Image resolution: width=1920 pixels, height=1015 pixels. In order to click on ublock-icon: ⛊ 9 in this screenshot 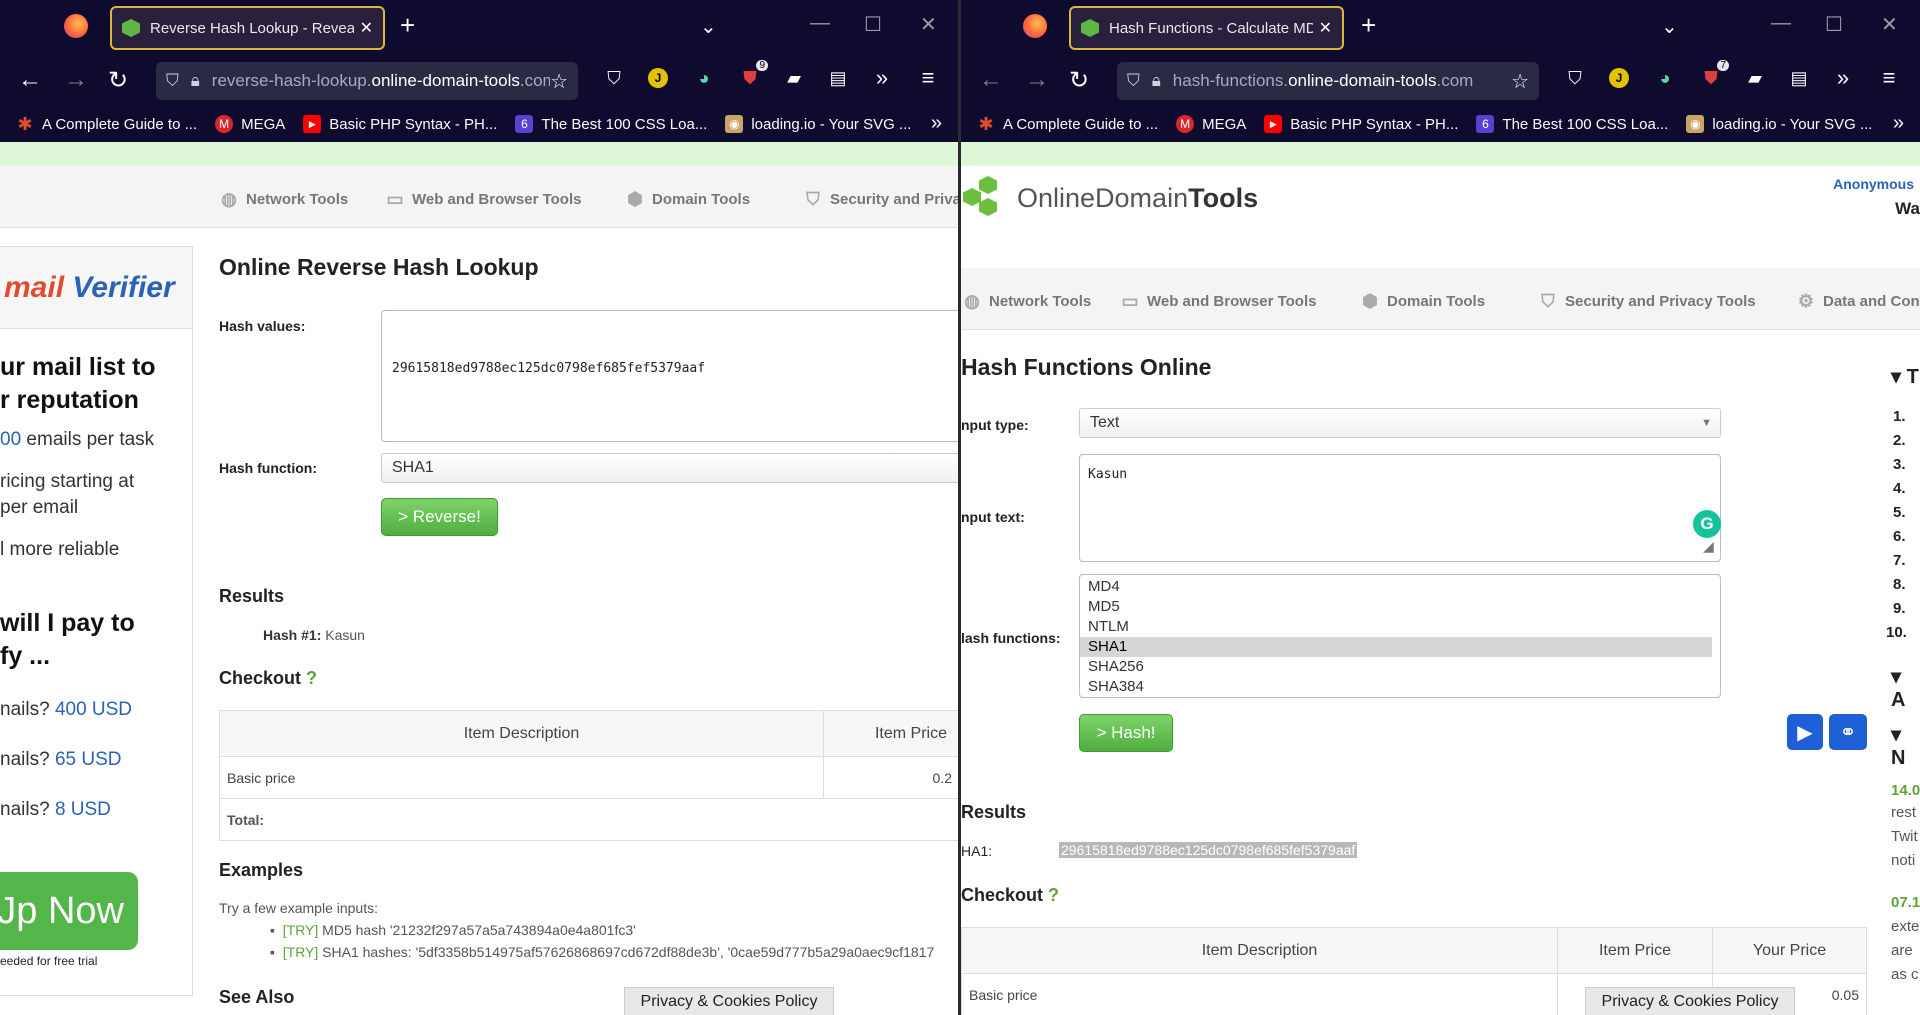, I will do `click(752, 76)`.